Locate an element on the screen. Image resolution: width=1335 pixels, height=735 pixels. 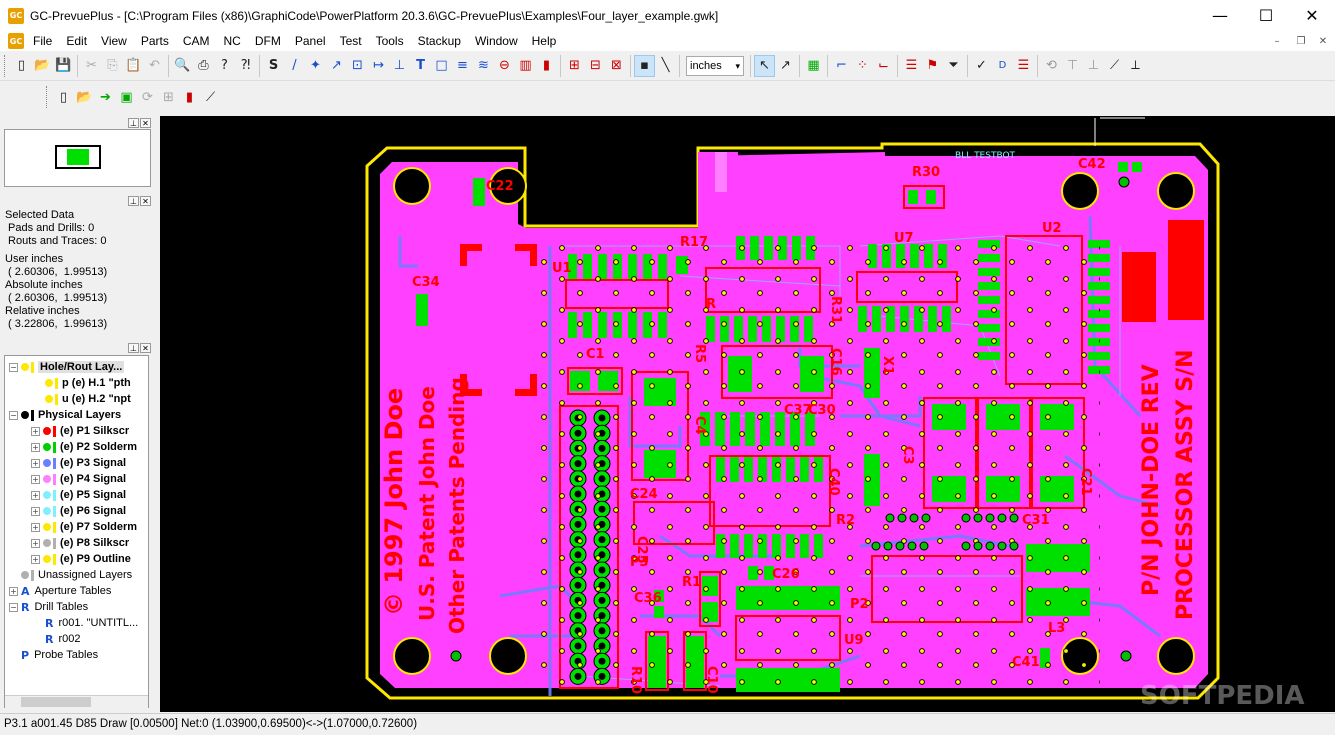
menu-view: View is located at coordinates (114, 41).